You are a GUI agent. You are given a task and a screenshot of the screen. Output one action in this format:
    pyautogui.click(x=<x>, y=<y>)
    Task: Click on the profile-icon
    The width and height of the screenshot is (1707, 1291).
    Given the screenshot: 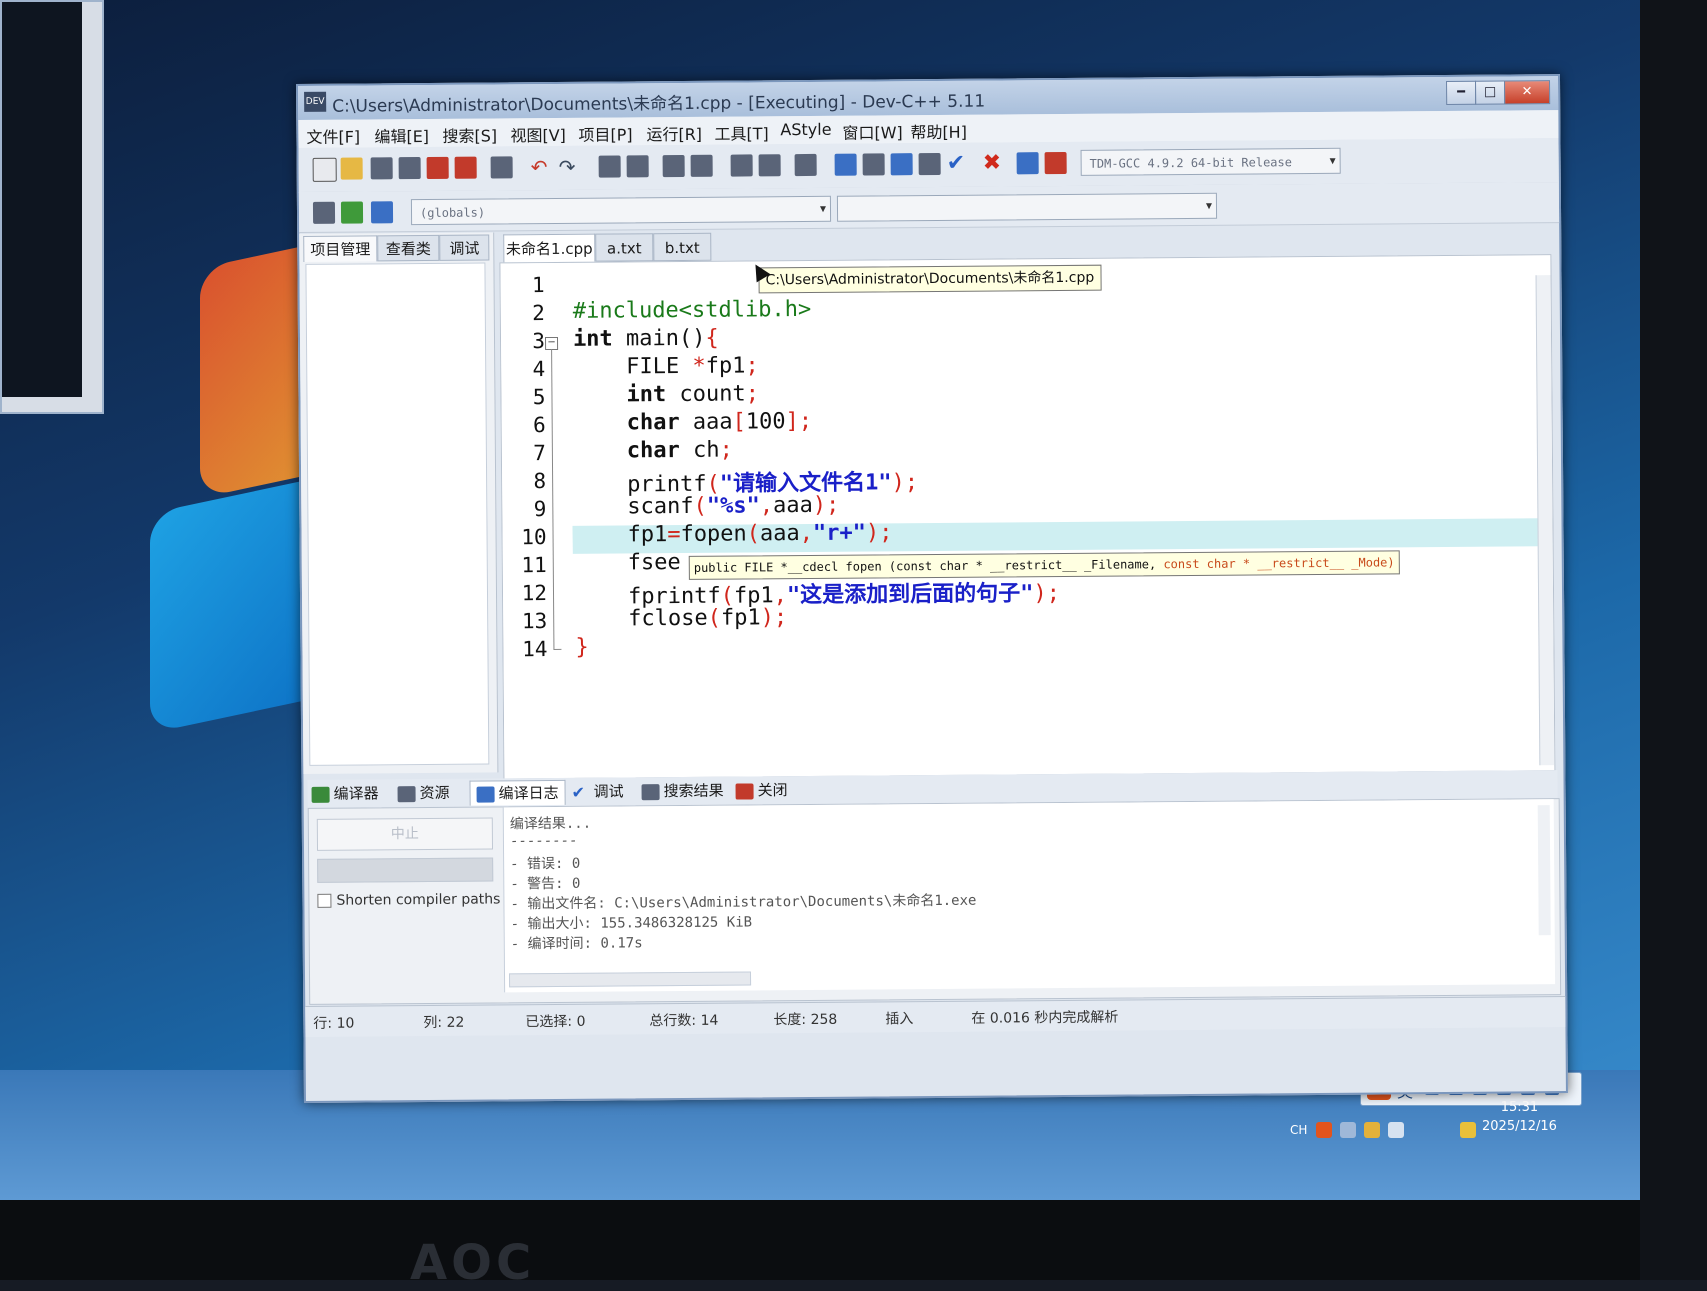 What is the action you would take?
    pyautogui.click(x=1027, y=163)
    